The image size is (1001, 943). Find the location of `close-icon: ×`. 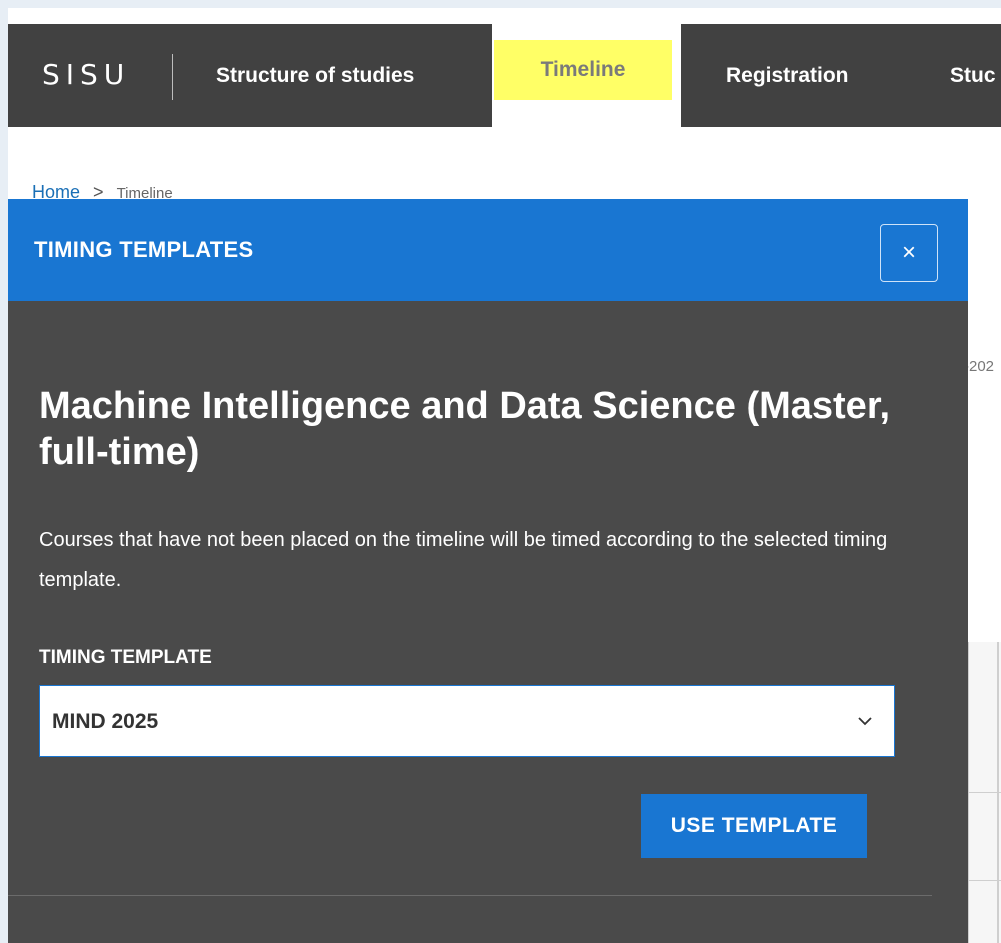

close-icon: × is located at coordinates (908, 252).